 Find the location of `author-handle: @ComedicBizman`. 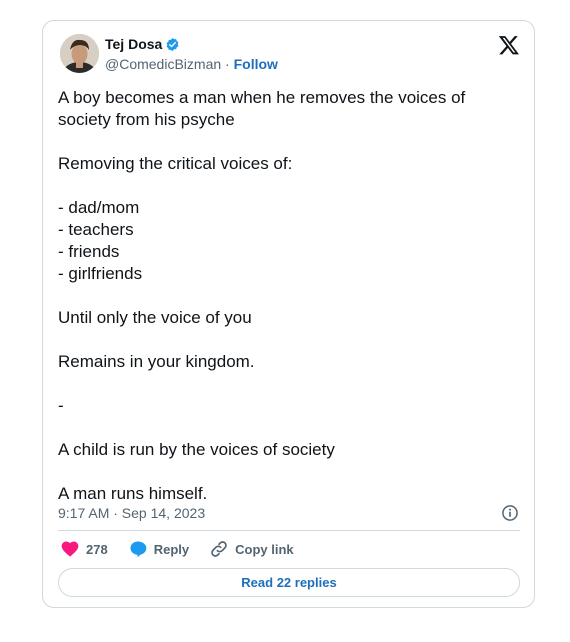

author-handle: @ComedicBizman is located at coordinates (163, 64).